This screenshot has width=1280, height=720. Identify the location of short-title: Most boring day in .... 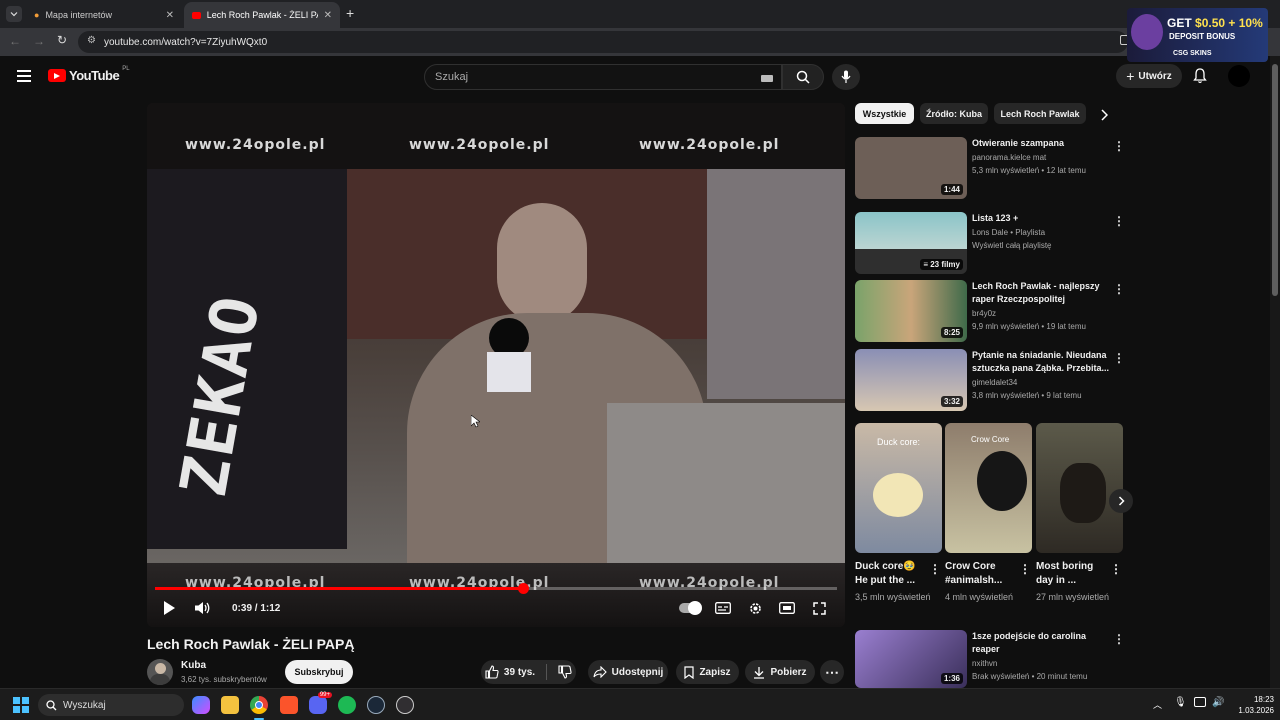
(1072, 574).